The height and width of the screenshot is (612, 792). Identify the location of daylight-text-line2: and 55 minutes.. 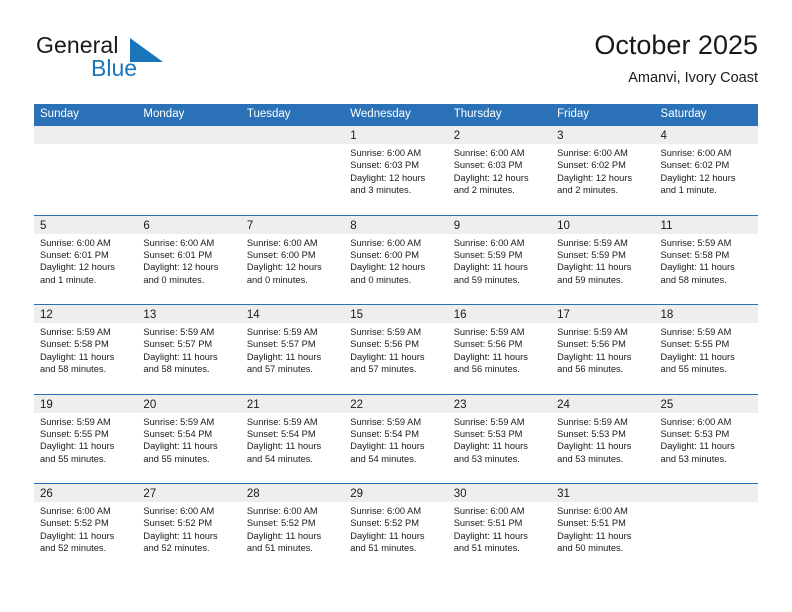
(73, 458).